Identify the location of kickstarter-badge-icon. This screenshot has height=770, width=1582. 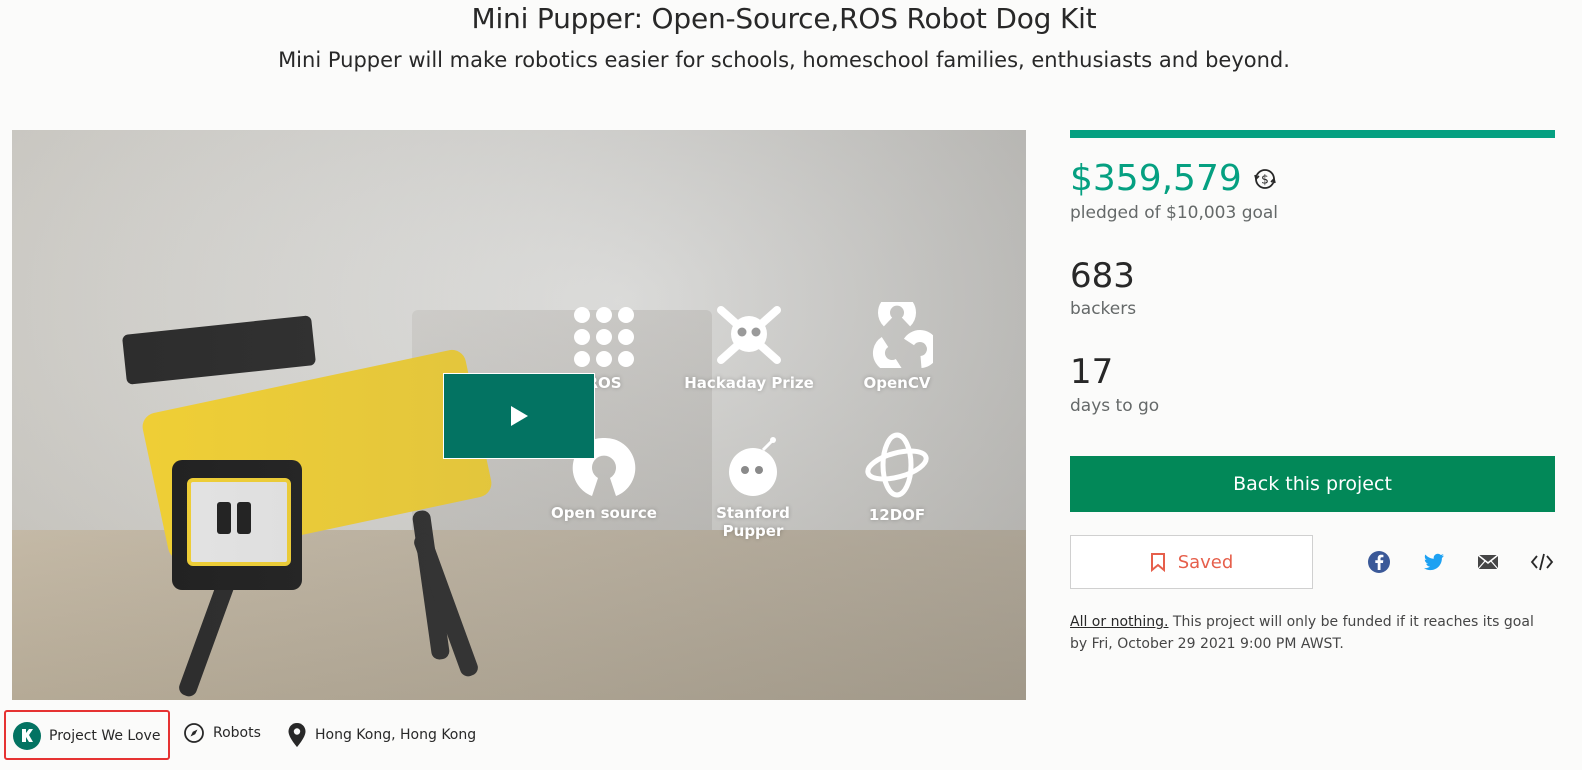
(27, 736).